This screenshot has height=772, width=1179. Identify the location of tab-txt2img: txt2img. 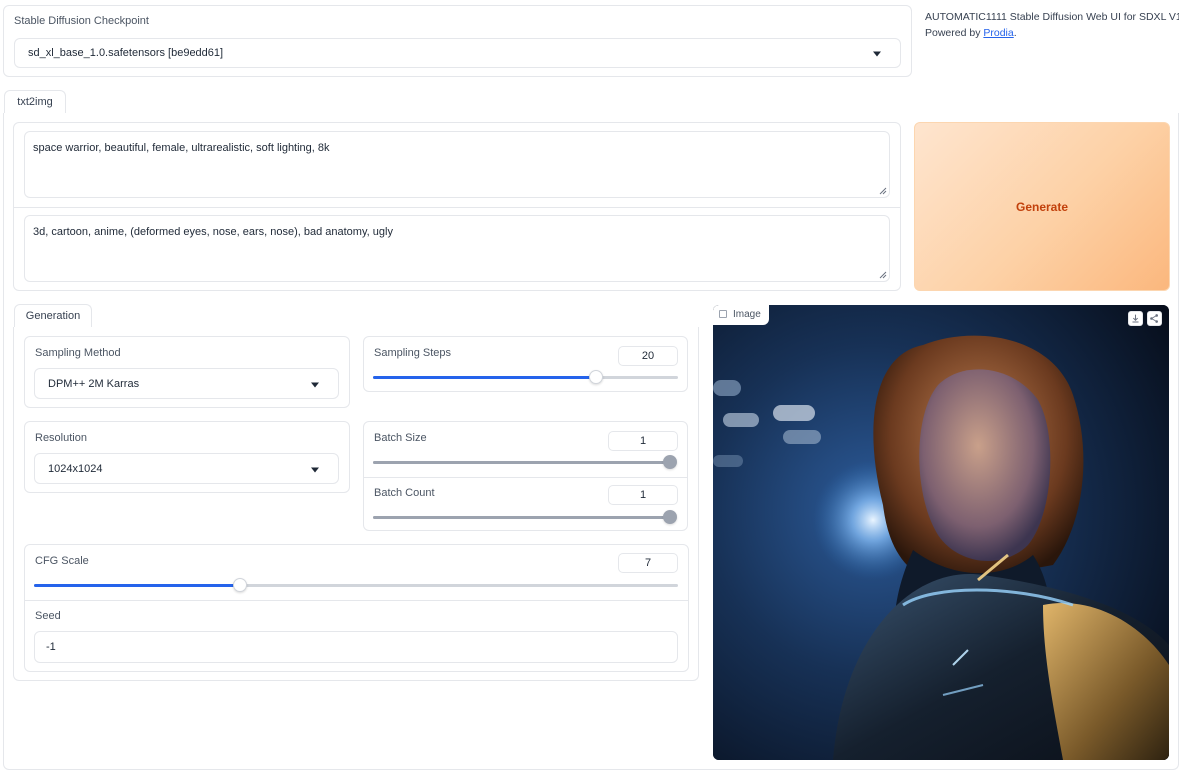
(35, 102).